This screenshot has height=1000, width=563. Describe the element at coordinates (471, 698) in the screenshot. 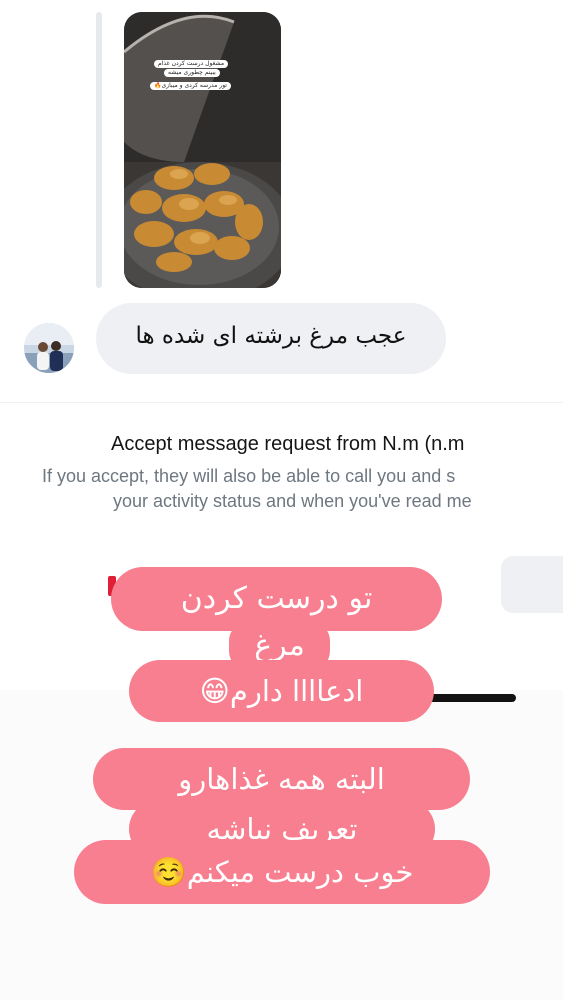

I see `drawn-stroke` at that location.